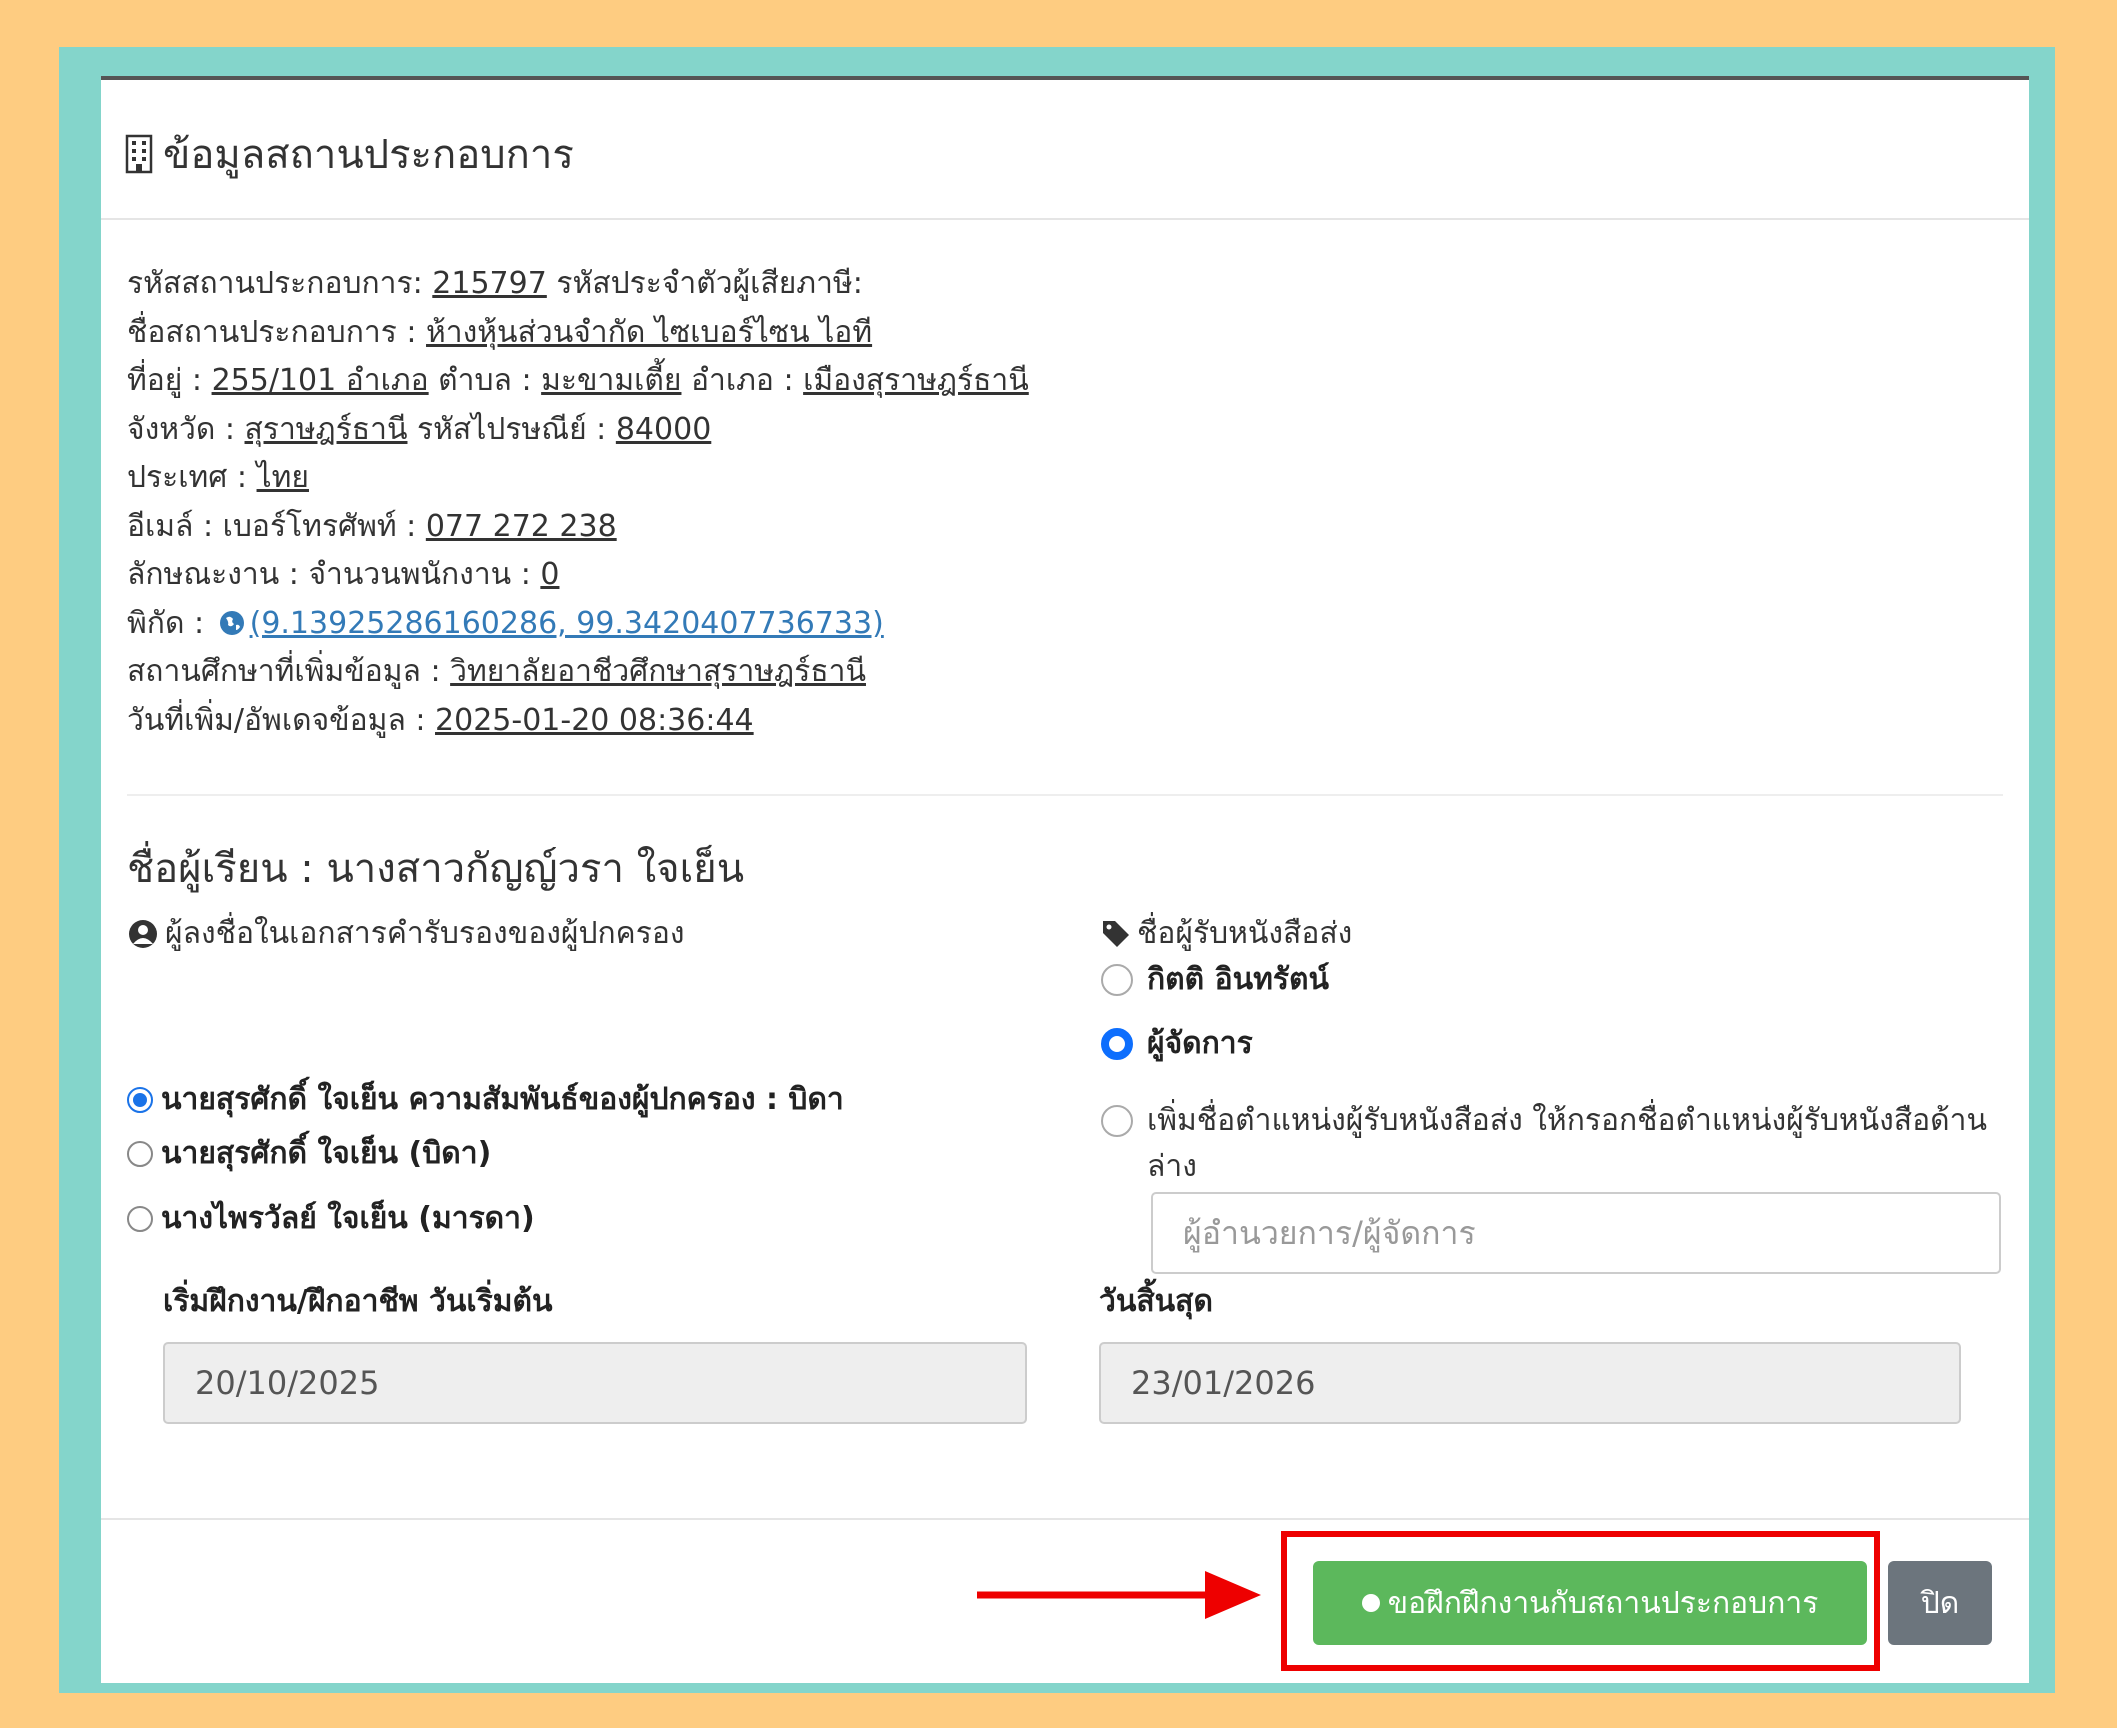 This screenshot has width=2117, height=1728. Describe the element at coordinates (1119, 1595) in the screenshot. I see `arrow-annotation-icon` at that location.